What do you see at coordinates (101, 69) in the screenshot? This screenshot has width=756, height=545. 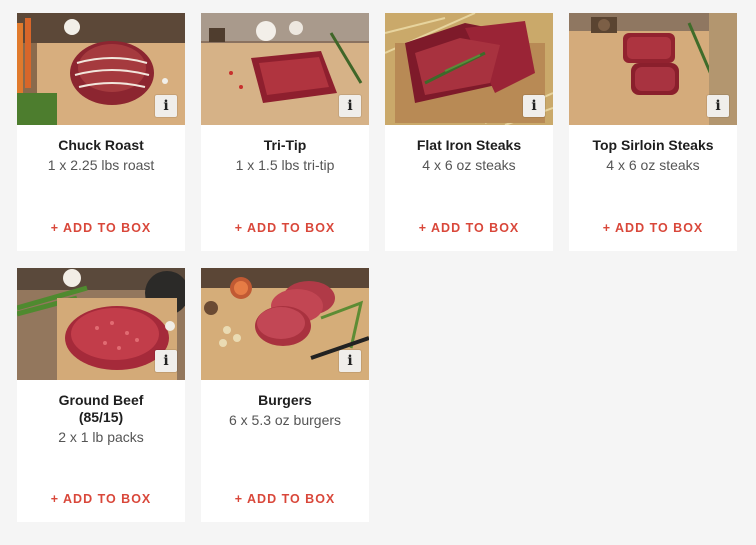 I see `chuck-roast-photo: i` at bounding box center [101, 69].